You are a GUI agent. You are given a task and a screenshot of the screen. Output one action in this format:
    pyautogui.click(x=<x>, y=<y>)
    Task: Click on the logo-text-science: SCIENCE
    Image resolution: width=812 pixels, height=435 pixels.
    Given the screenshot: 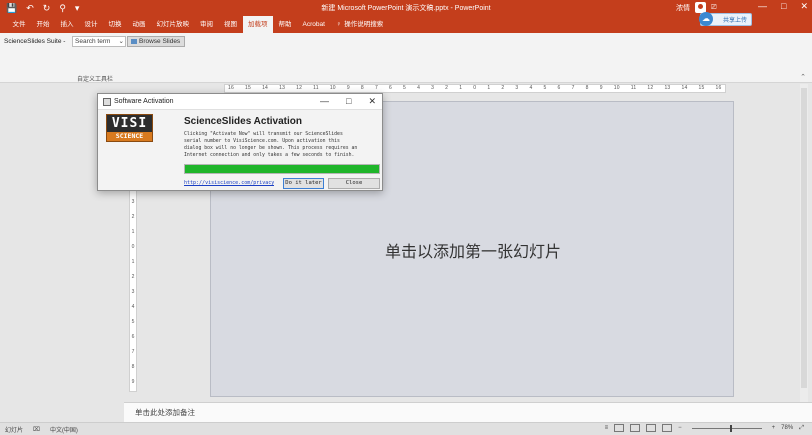 What is the action you would take?
    pyautogui.click(x=129, y=136)
    